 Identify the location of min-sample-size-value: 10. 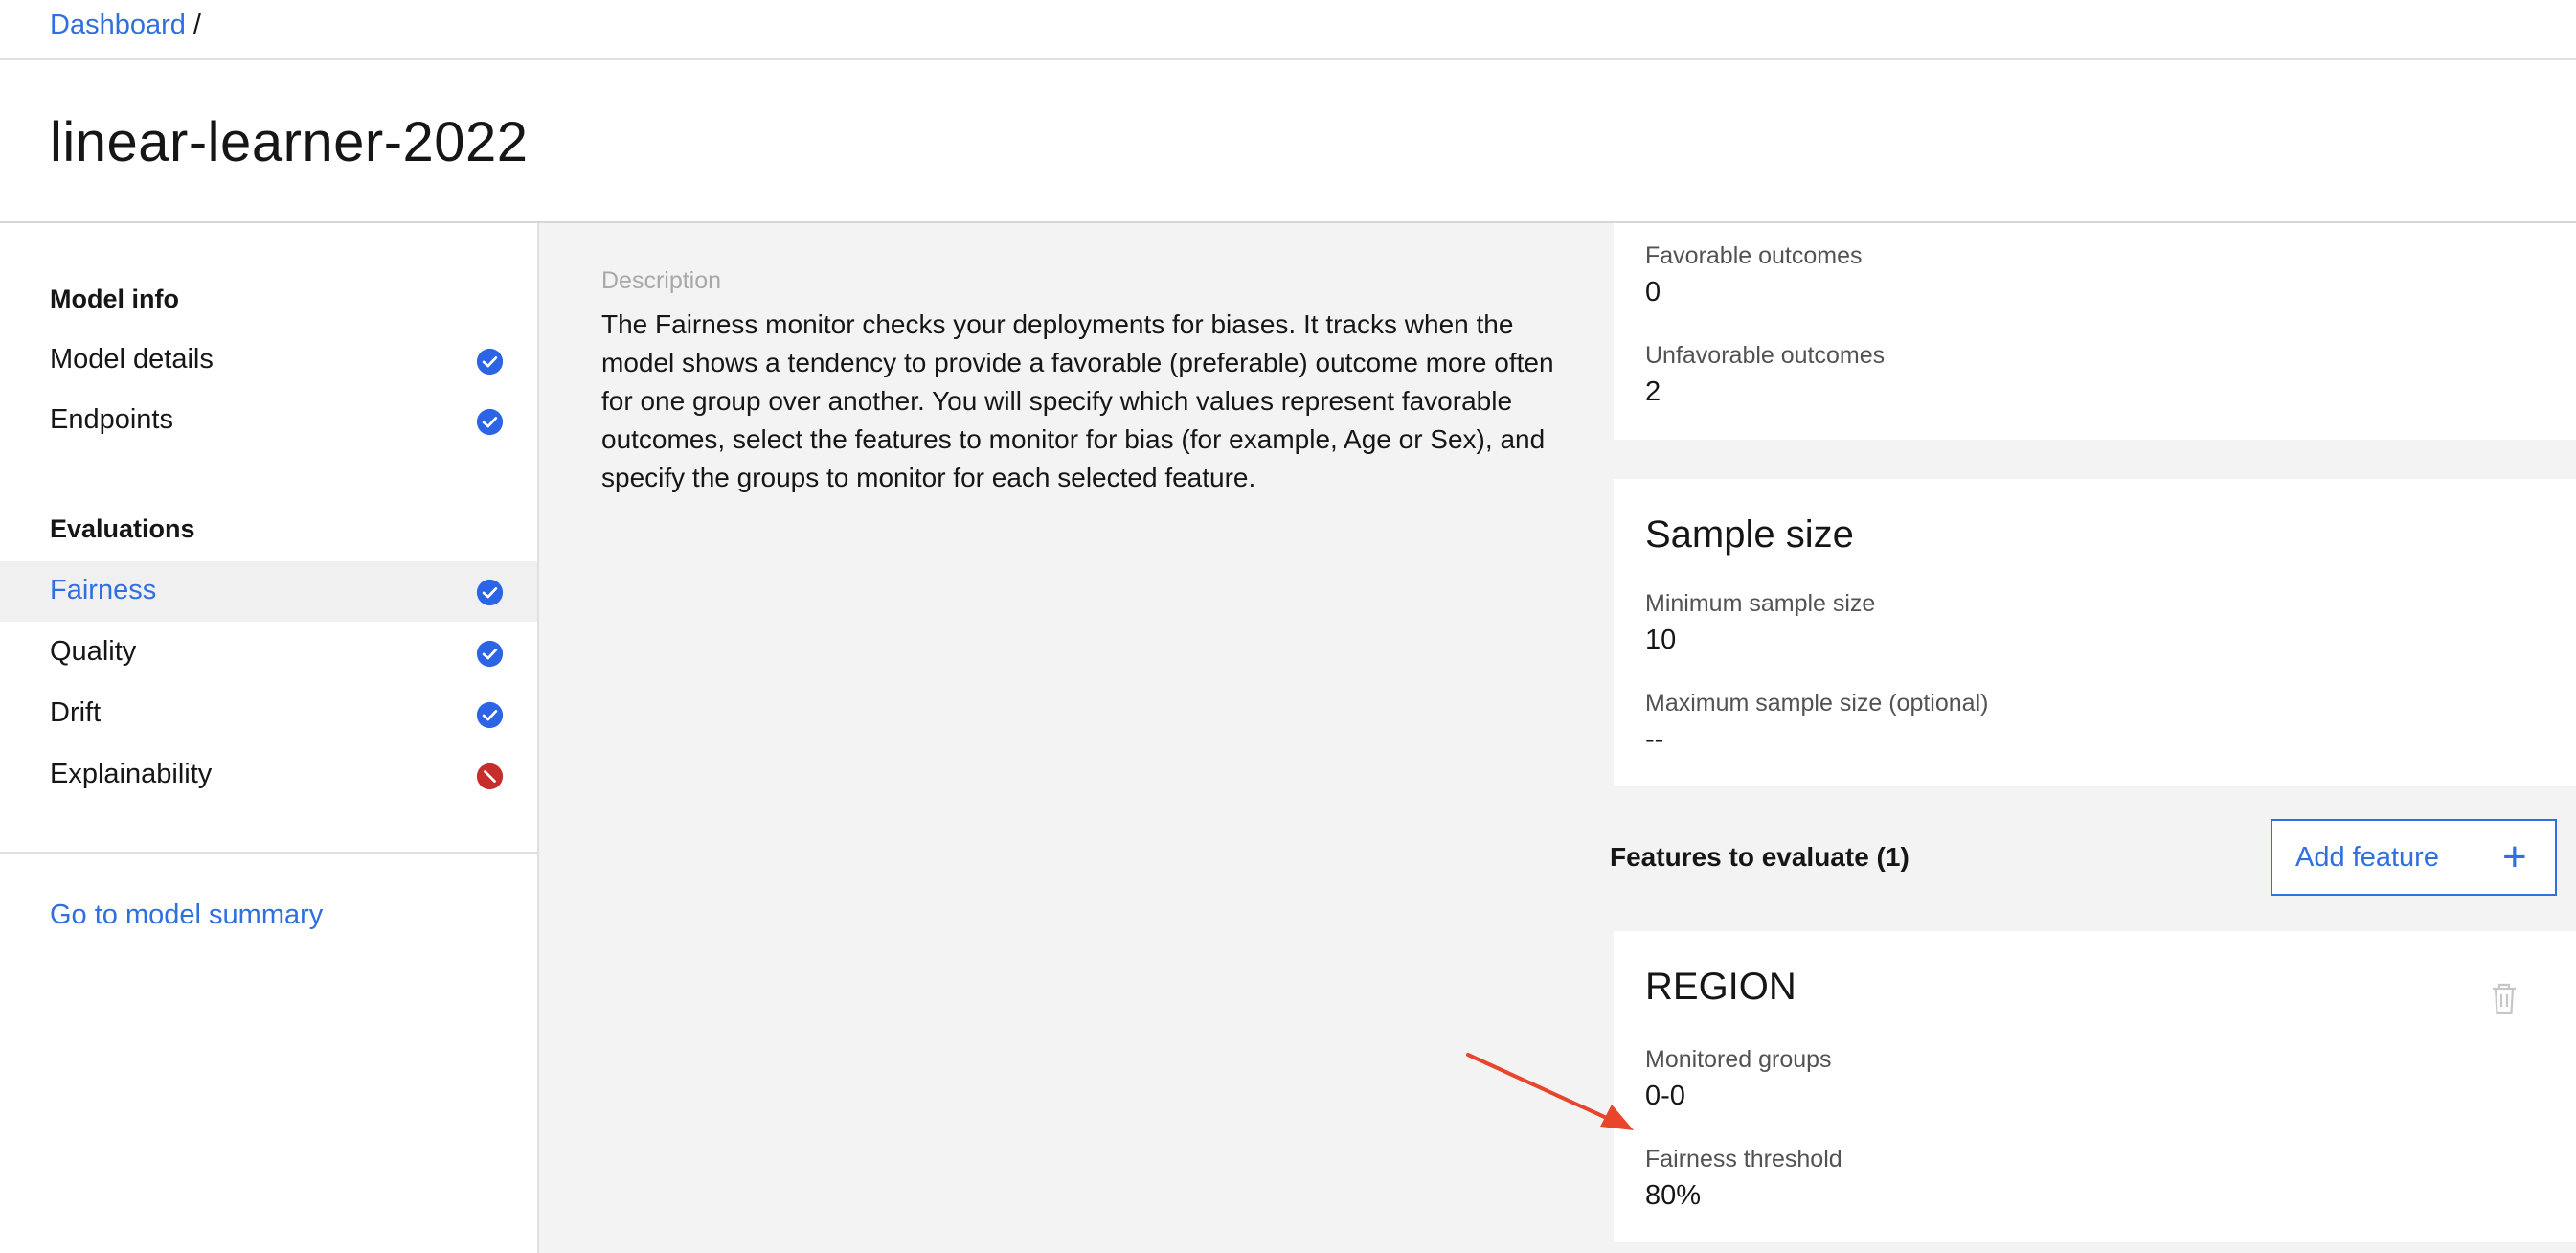
(1661, 640).